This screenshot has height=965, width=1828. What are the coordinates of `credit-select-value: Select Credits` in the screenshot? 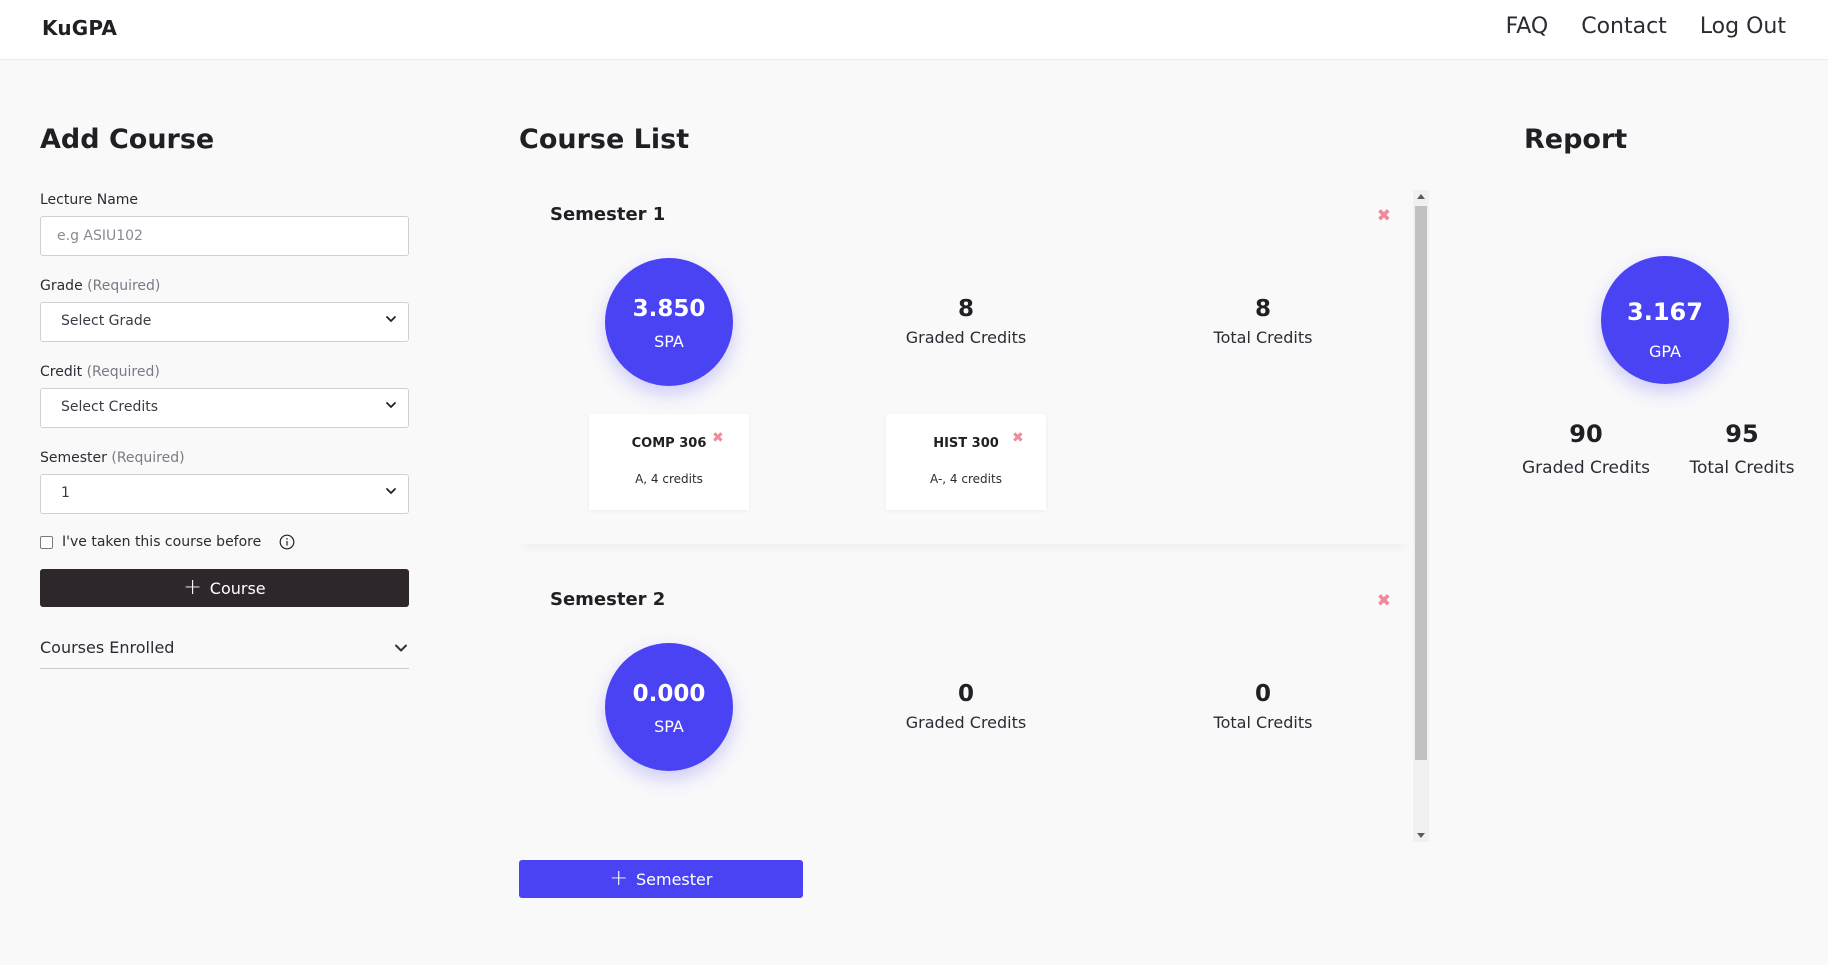 It's located at (110, 407).